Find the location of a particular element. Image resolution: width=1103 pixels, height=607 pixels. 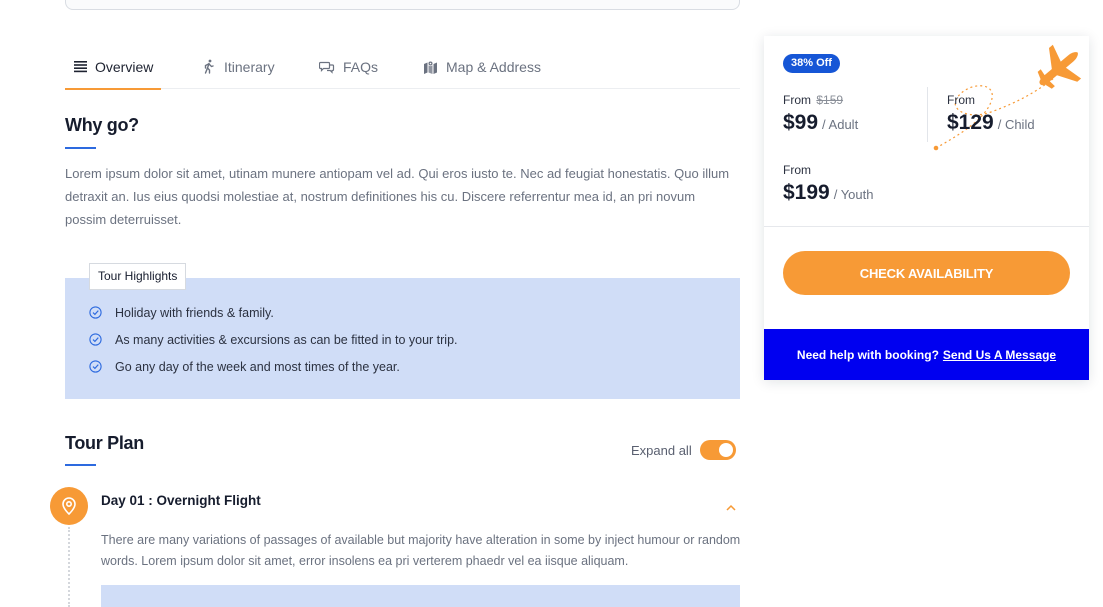

list-icon is located at coordinates (80, 66).